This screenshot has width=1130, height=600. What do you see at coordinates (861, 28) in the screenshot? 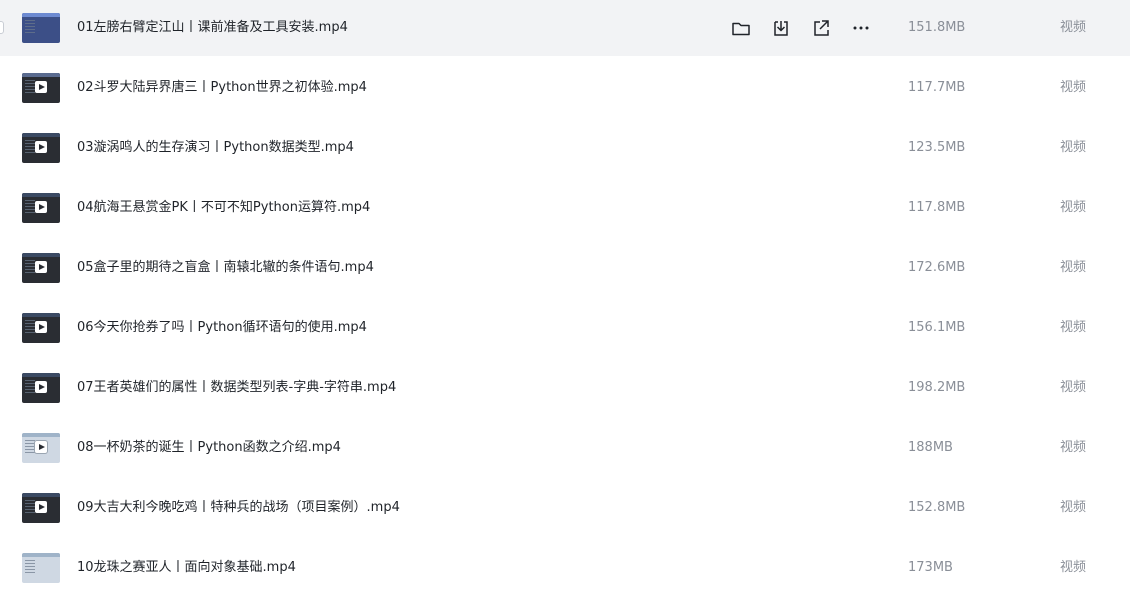
I see `more-icon` at bounding box center [861, 28].